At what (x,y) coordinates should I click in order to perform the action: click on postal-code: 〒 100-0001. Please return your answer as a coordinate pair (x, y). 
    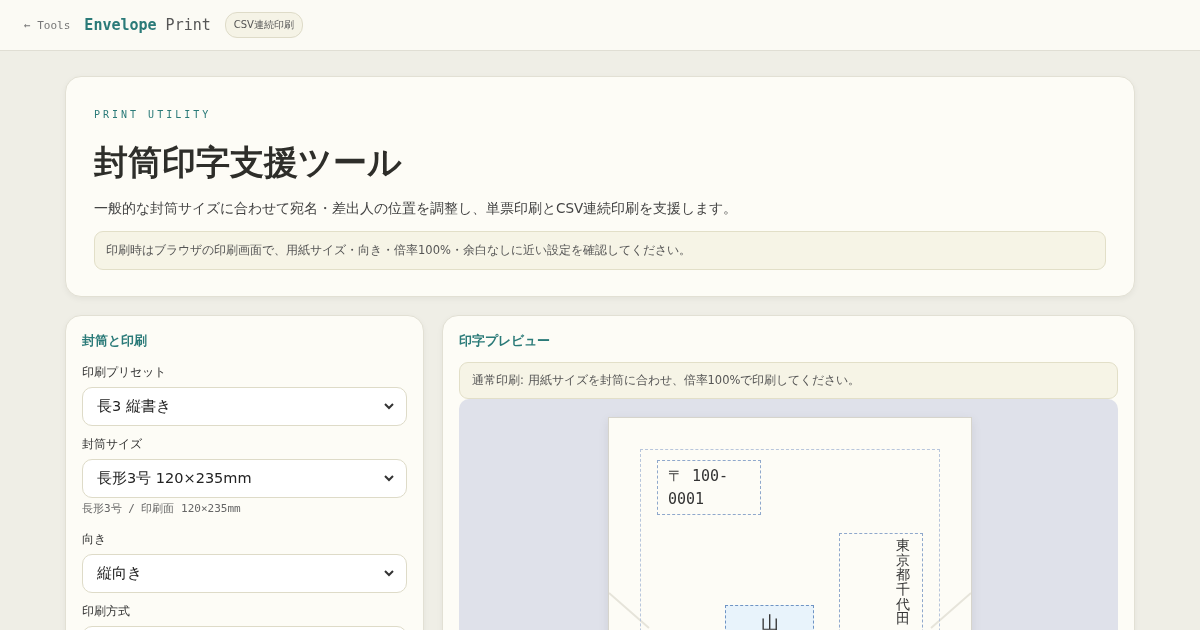
    Looking at the image, I should click on (709, 487).